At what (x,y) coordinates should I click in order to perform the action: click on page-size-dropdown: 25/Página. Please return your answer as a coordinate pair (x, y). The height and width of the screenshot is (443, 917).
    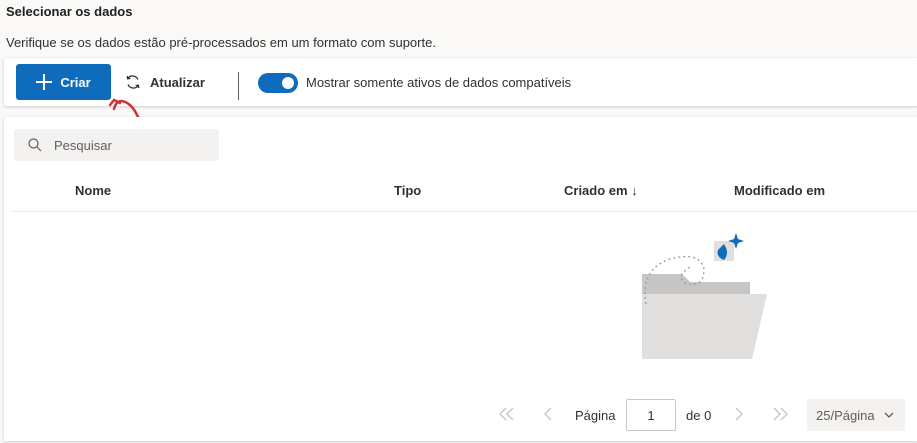
    Looking at the image, I should click on (856, 415).